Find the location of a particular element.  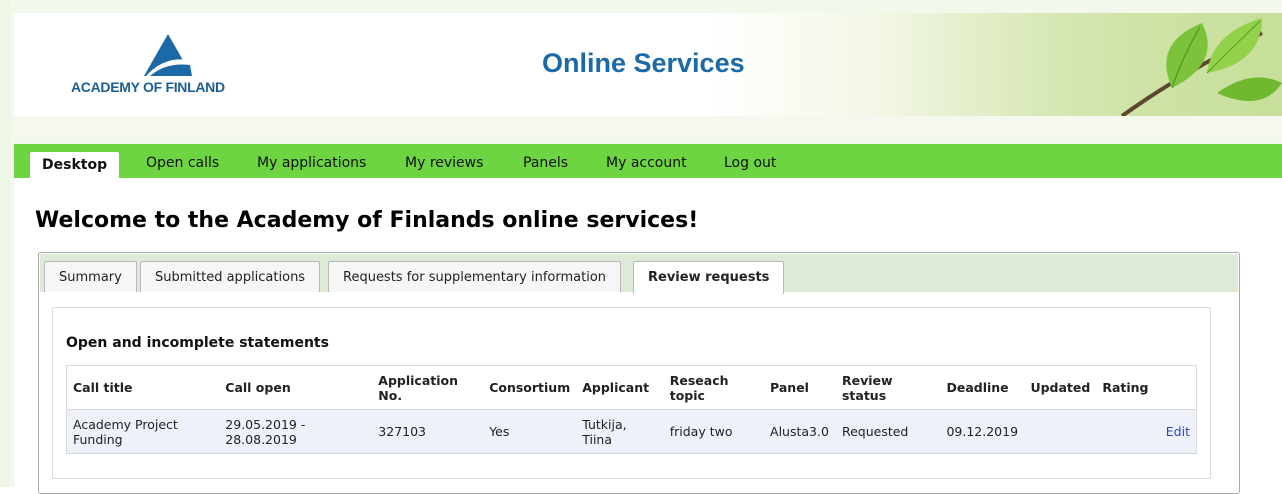

tab-supplementary-requests: Requests for supplementary information is located at coordinates (475, 276).